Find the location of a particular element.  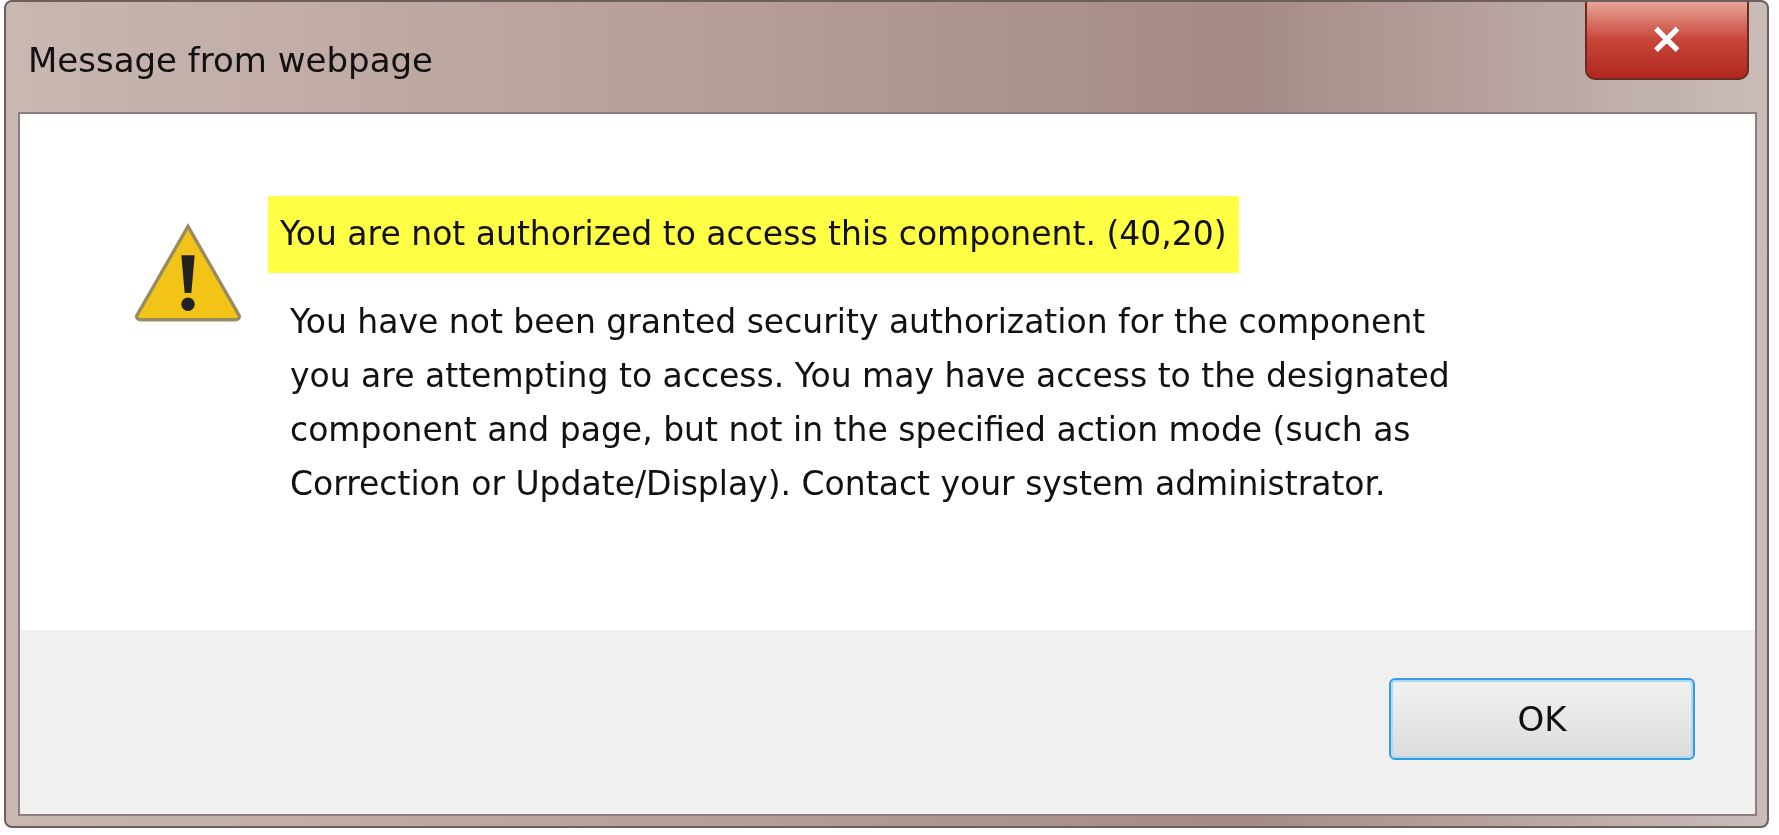

ok-button: OK is located at coordinates (1542, 719).